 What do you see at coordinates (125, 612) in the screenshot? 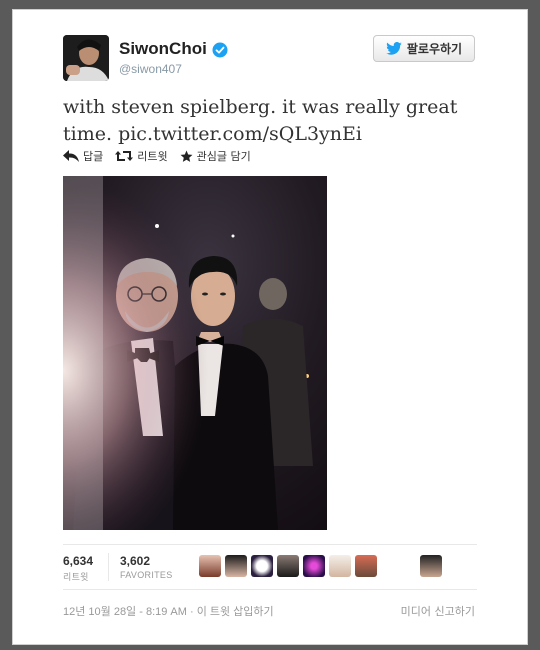
I see `tweet-timestamp: 12년 10월 28일 - 8:19 AM` at bounding box center [125, 612].